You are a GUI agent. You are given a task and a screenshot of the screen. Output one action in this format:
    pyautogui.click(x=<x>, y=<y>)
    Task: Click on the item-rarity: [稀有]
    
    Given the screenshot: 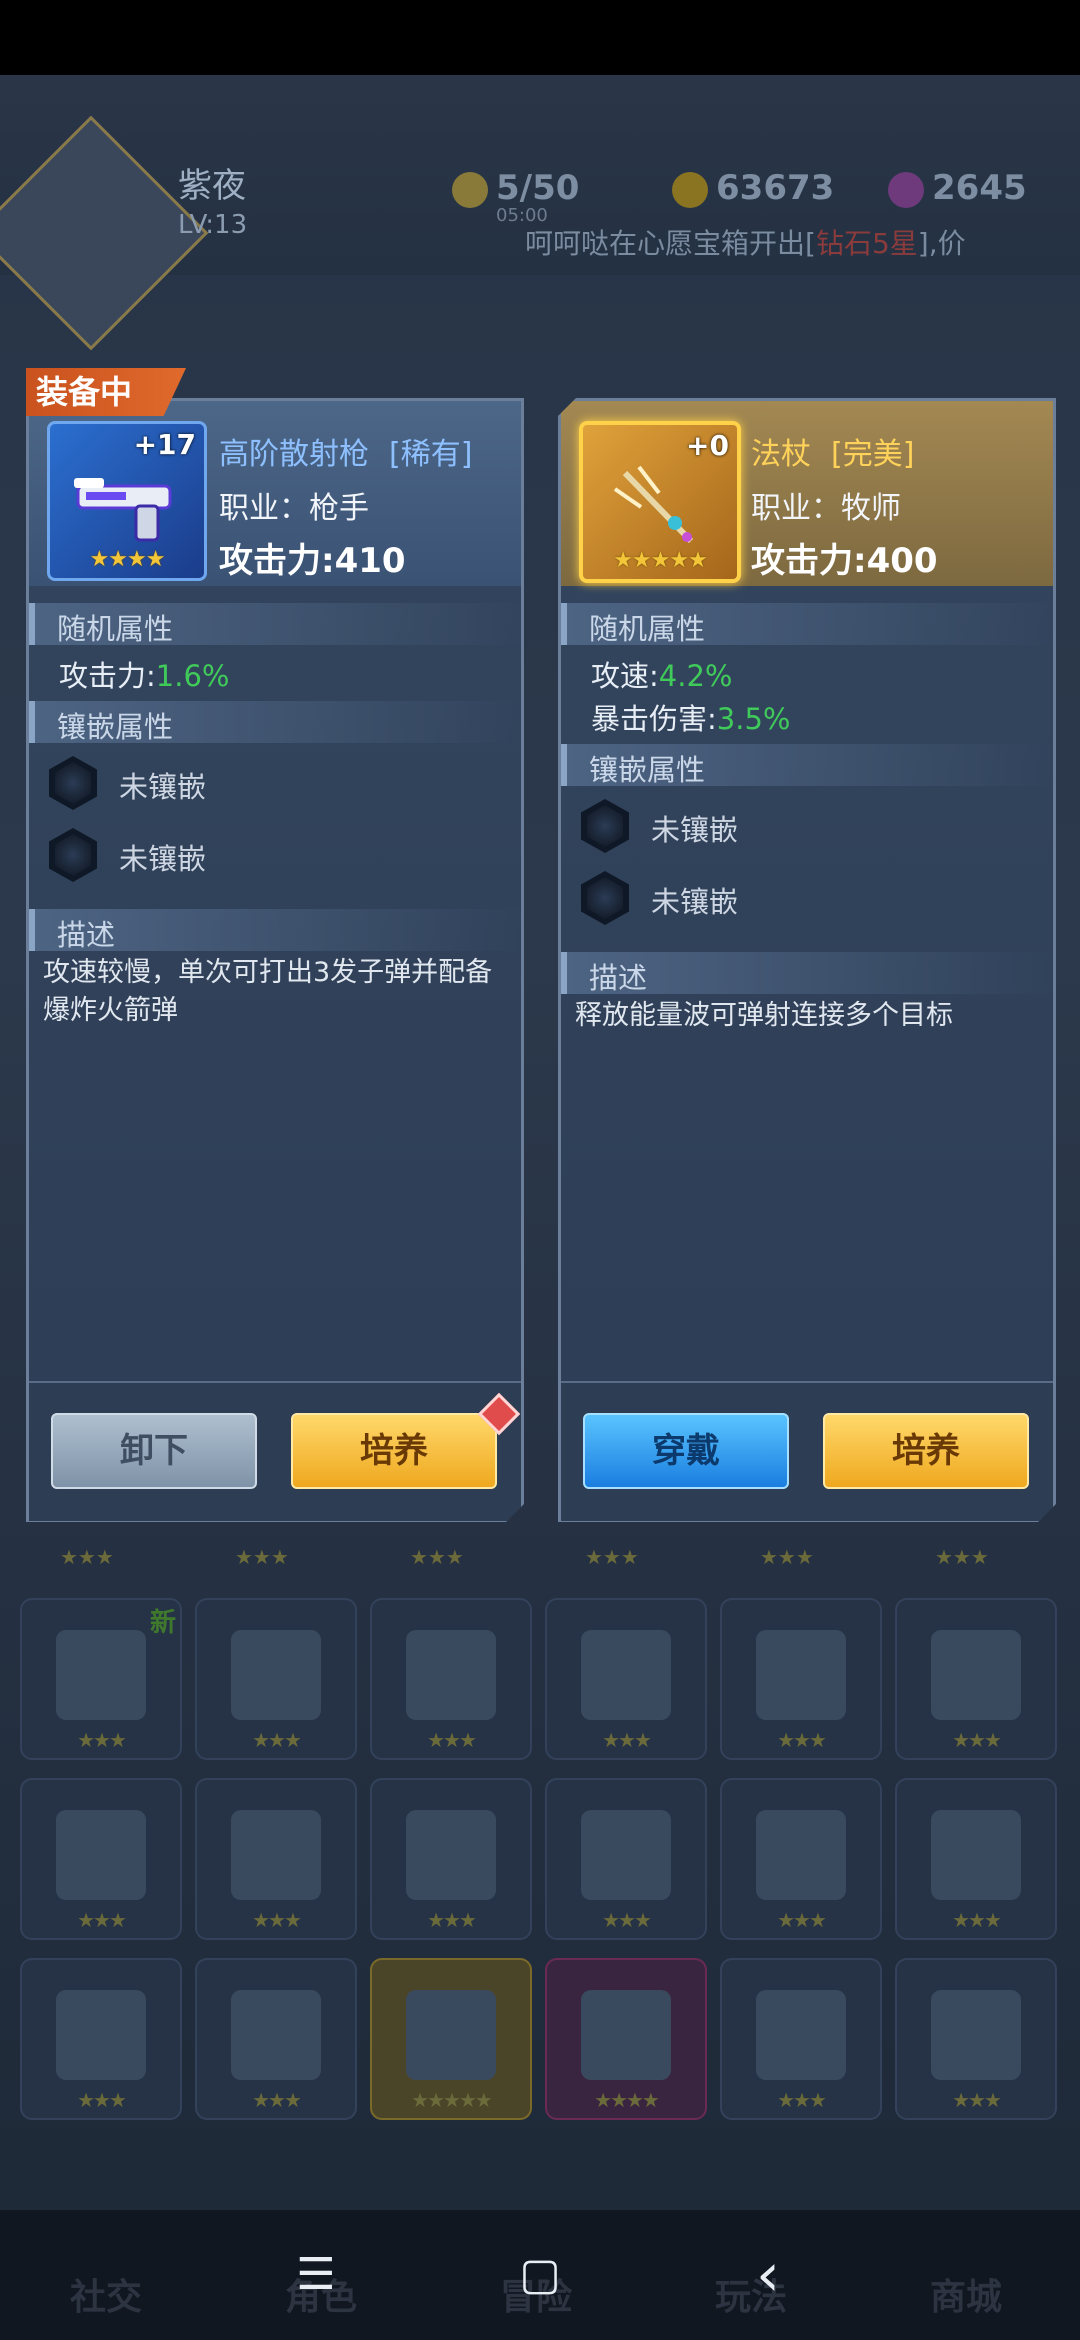 What is the action you would take?
    pyautogui.click(x=431, y=454)
    